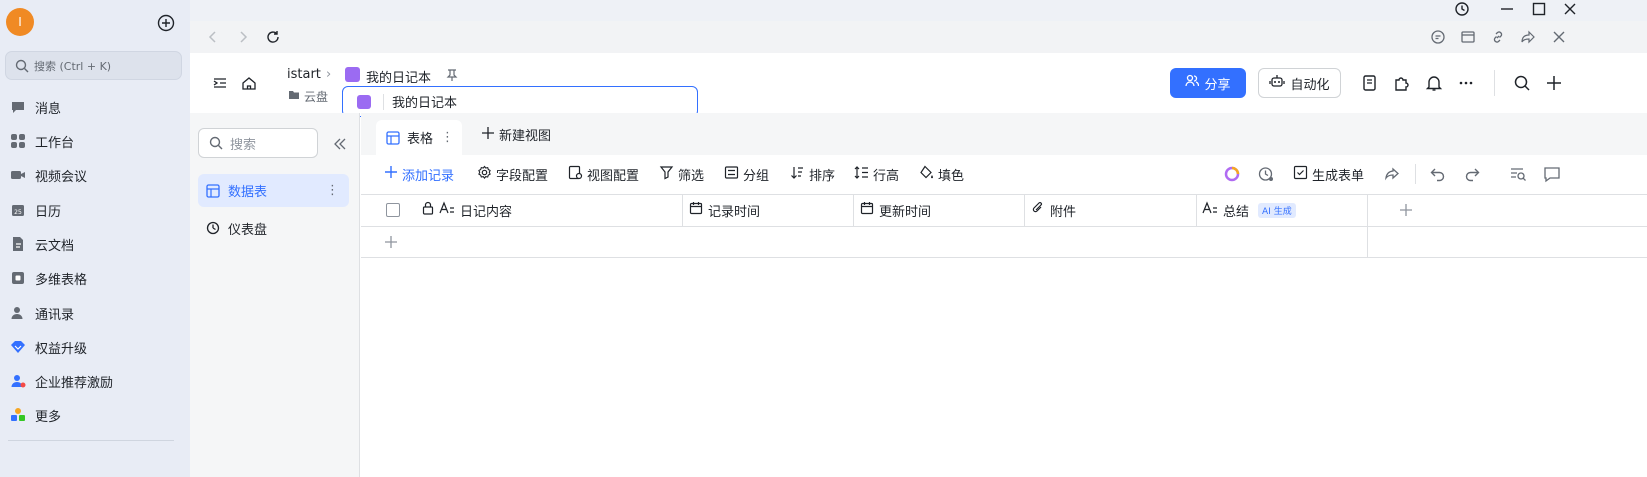 The image size is (1647, 477). Describe the element at coordinates (213, 37) in the screenshot. I see `back-arrow-icon` at that location.